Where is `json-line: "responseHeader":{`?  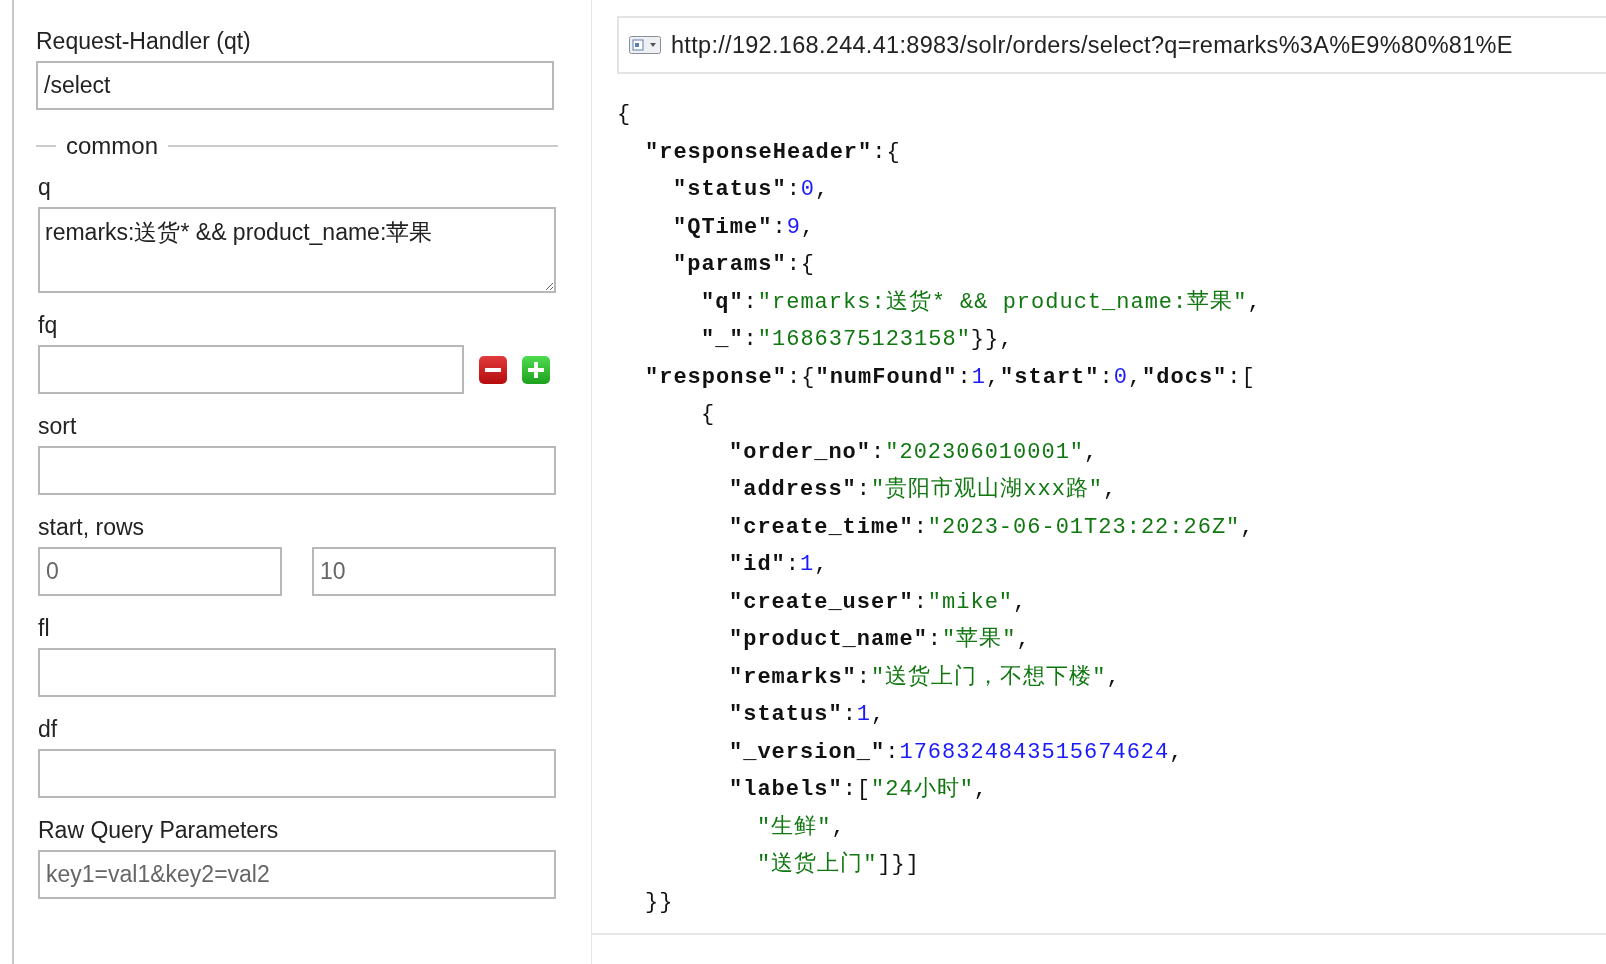
json-line: "responseHeader":{ is located at coordinates (772, 152).